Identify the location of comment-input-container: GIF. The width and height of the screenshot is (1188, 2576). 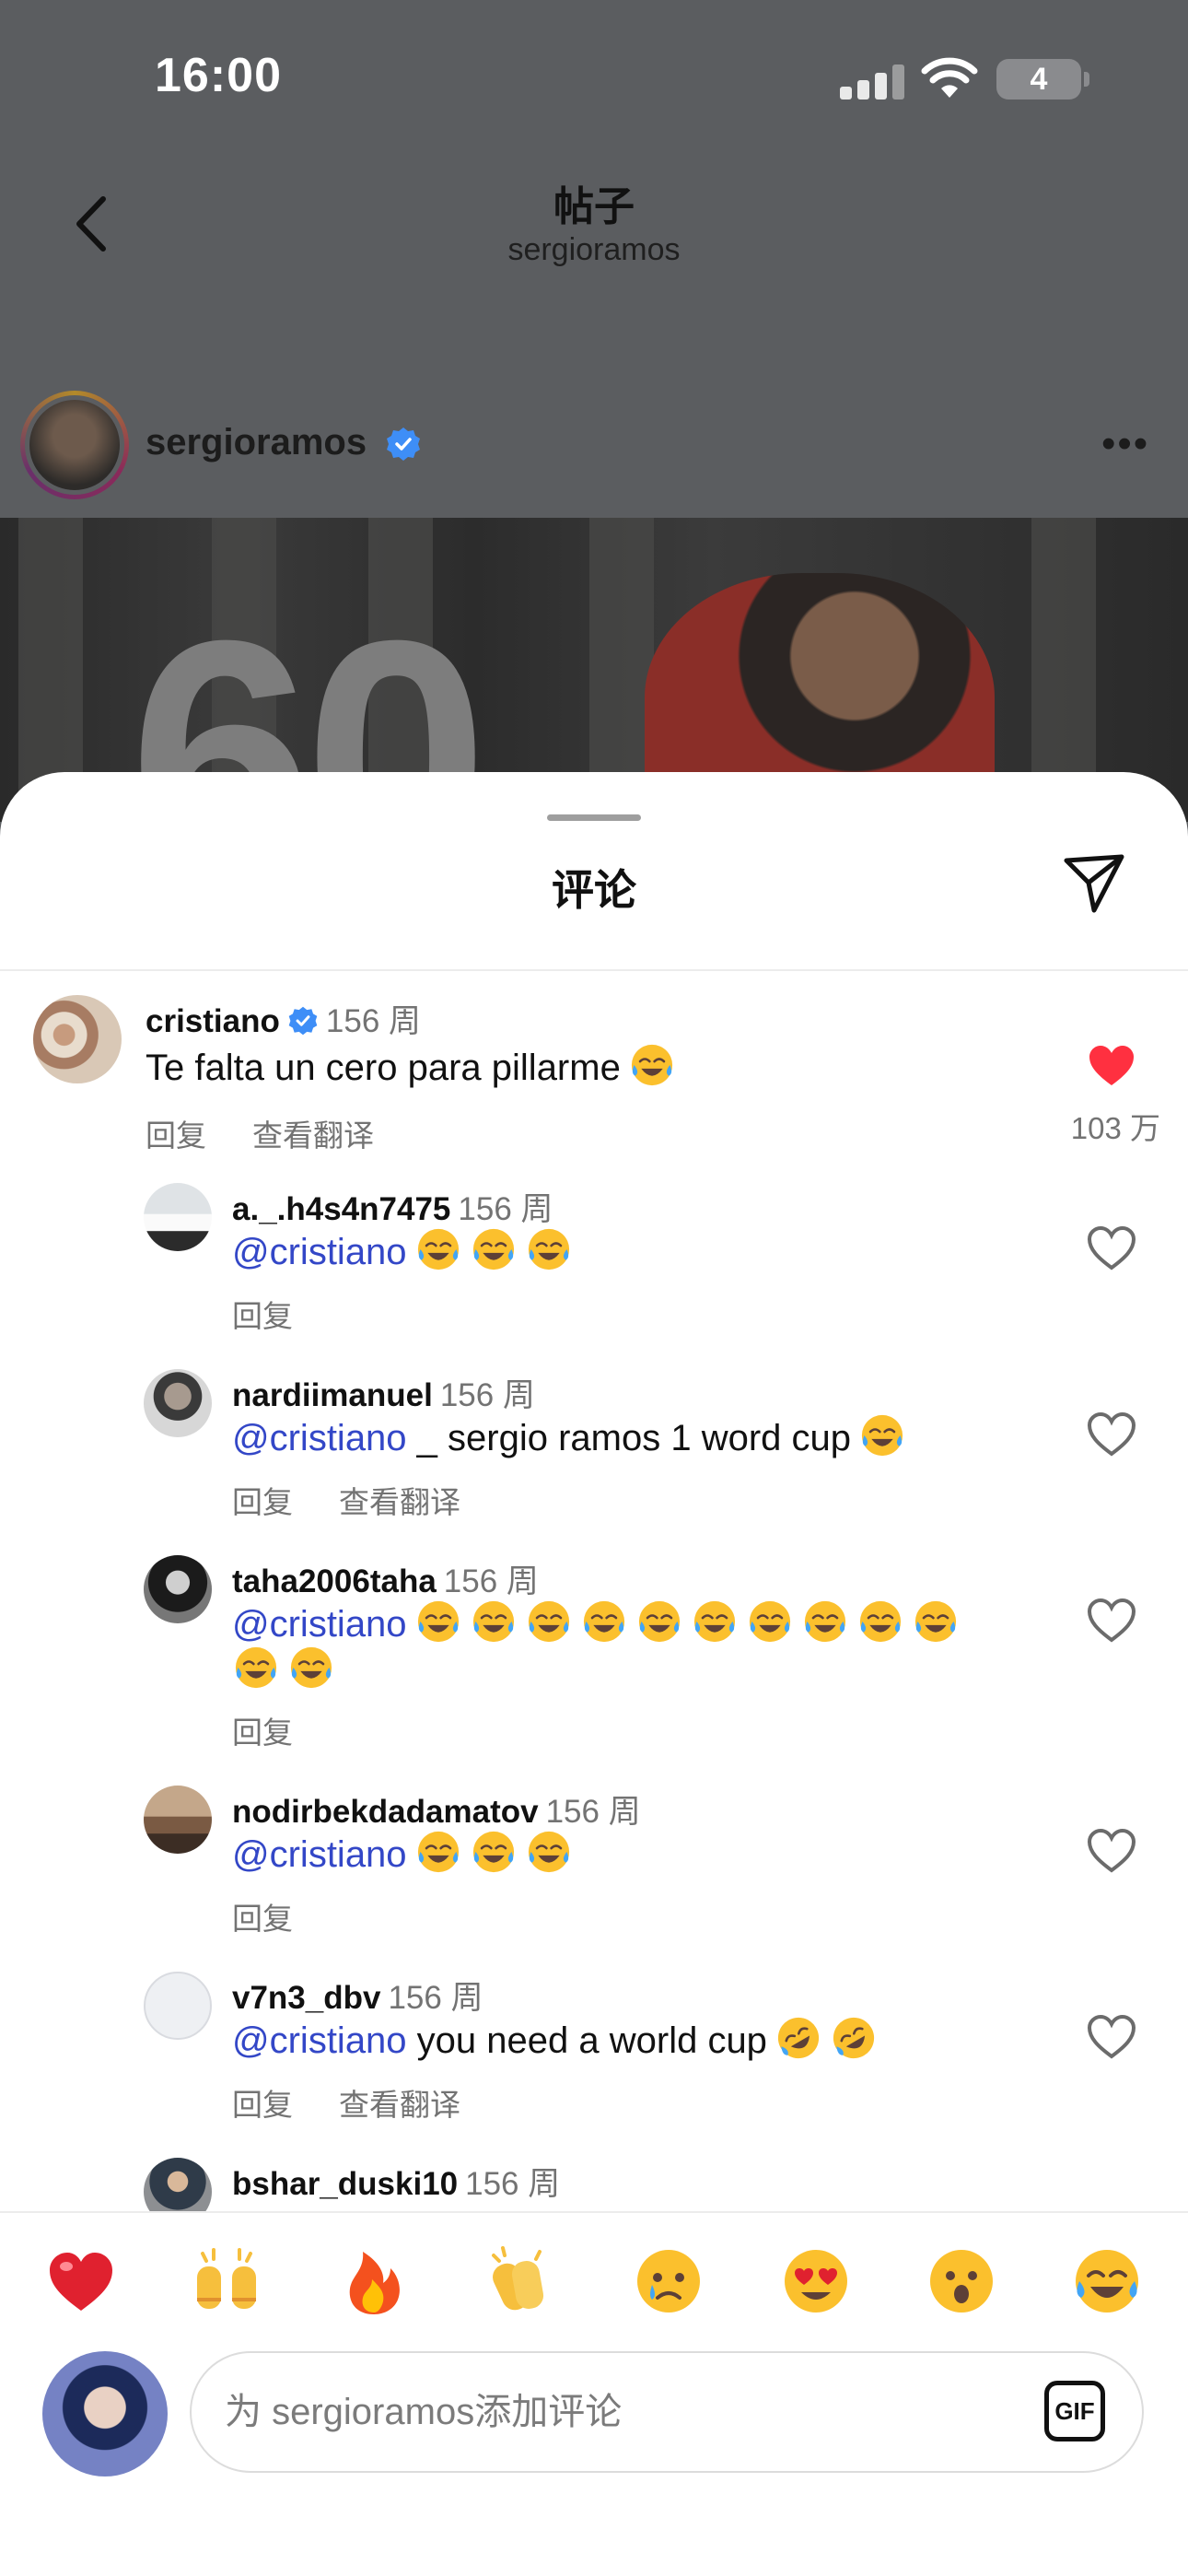
(667, 2412).